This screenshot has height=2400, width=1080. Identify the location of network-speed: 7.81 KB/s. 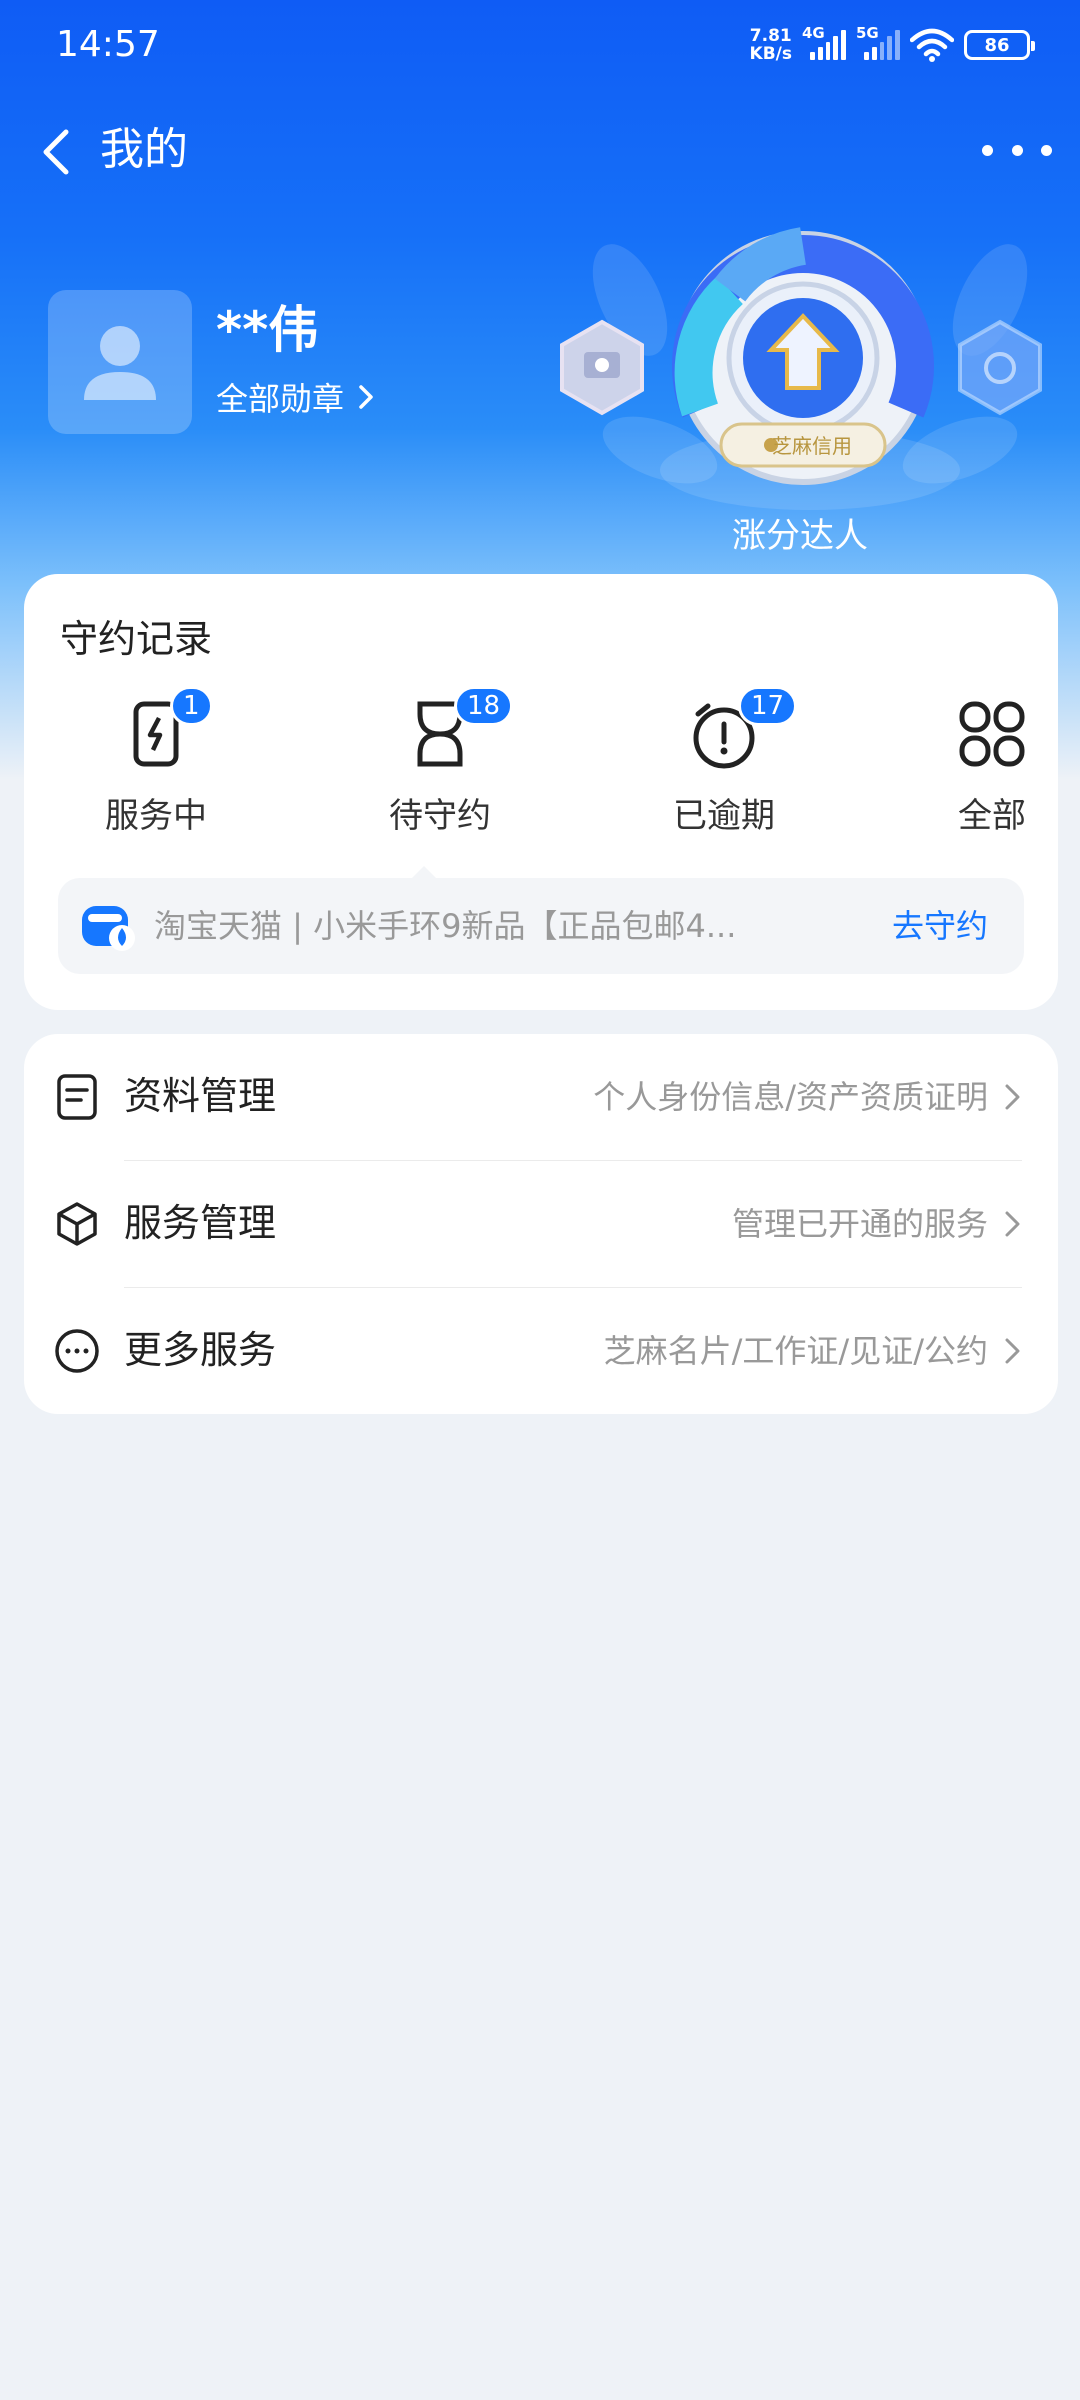
(771, 45).